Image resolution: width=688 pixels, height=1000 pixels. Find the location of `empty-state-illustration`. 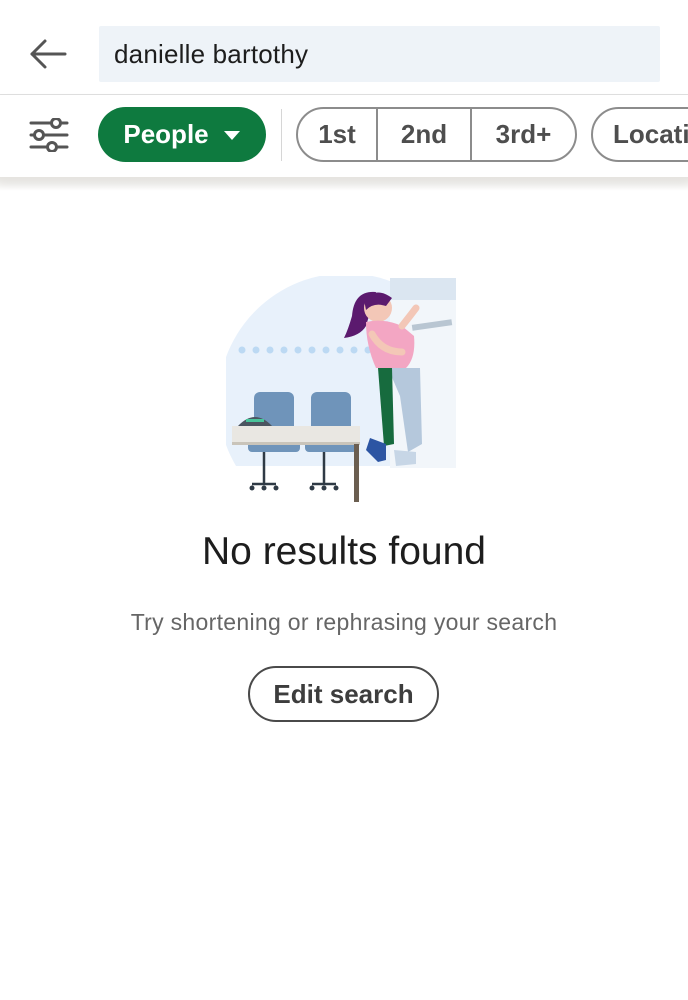

empty-state-illustration is located at coordinates (342, 389).